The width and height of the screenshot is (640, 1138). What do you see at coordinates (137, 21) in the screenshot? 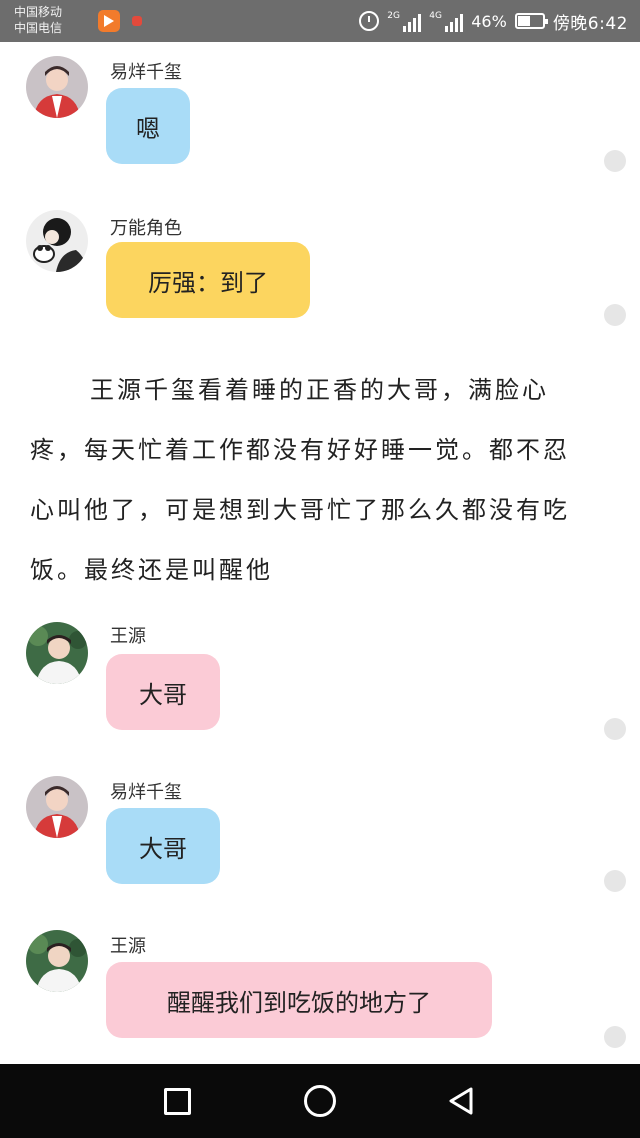
I see `notification-icon` at bounding box center [137, 21].